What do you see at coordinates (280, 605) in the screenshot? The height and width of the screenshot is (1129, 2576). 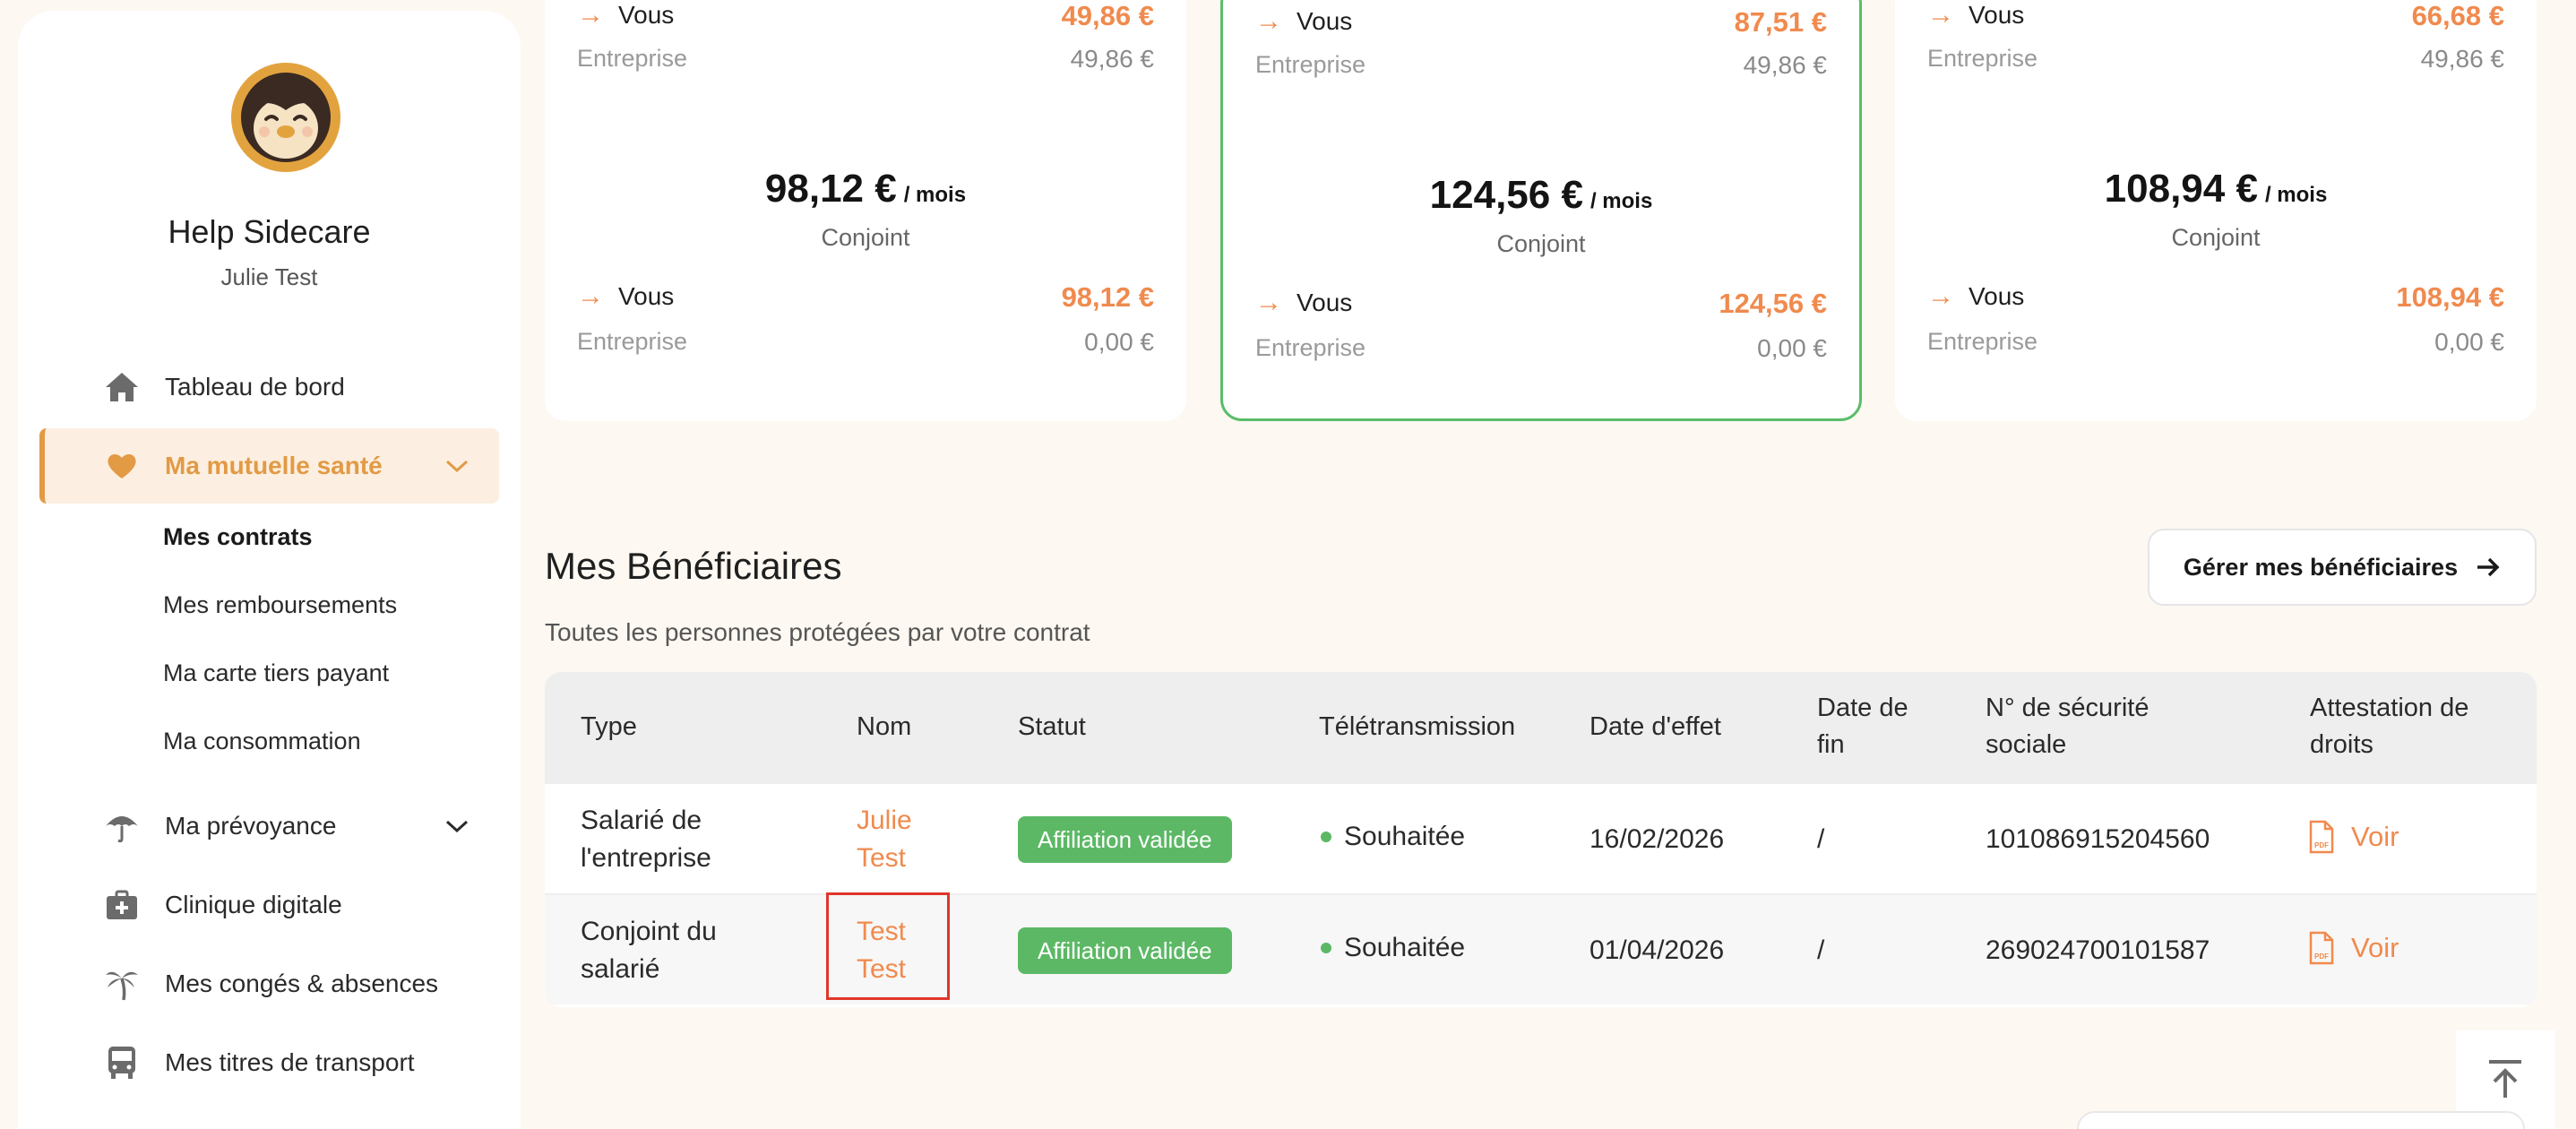 I see `sub-item-reimbursements: Mes remboursements` at bounding box center [280, 605].